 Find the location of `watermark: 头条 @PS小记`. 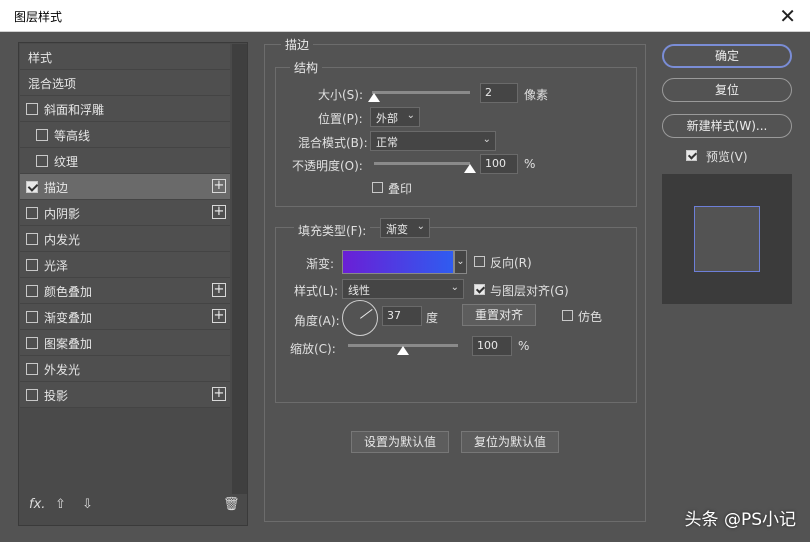

watermark: 头条 @PS小记 is located at coordinates (740, 520).